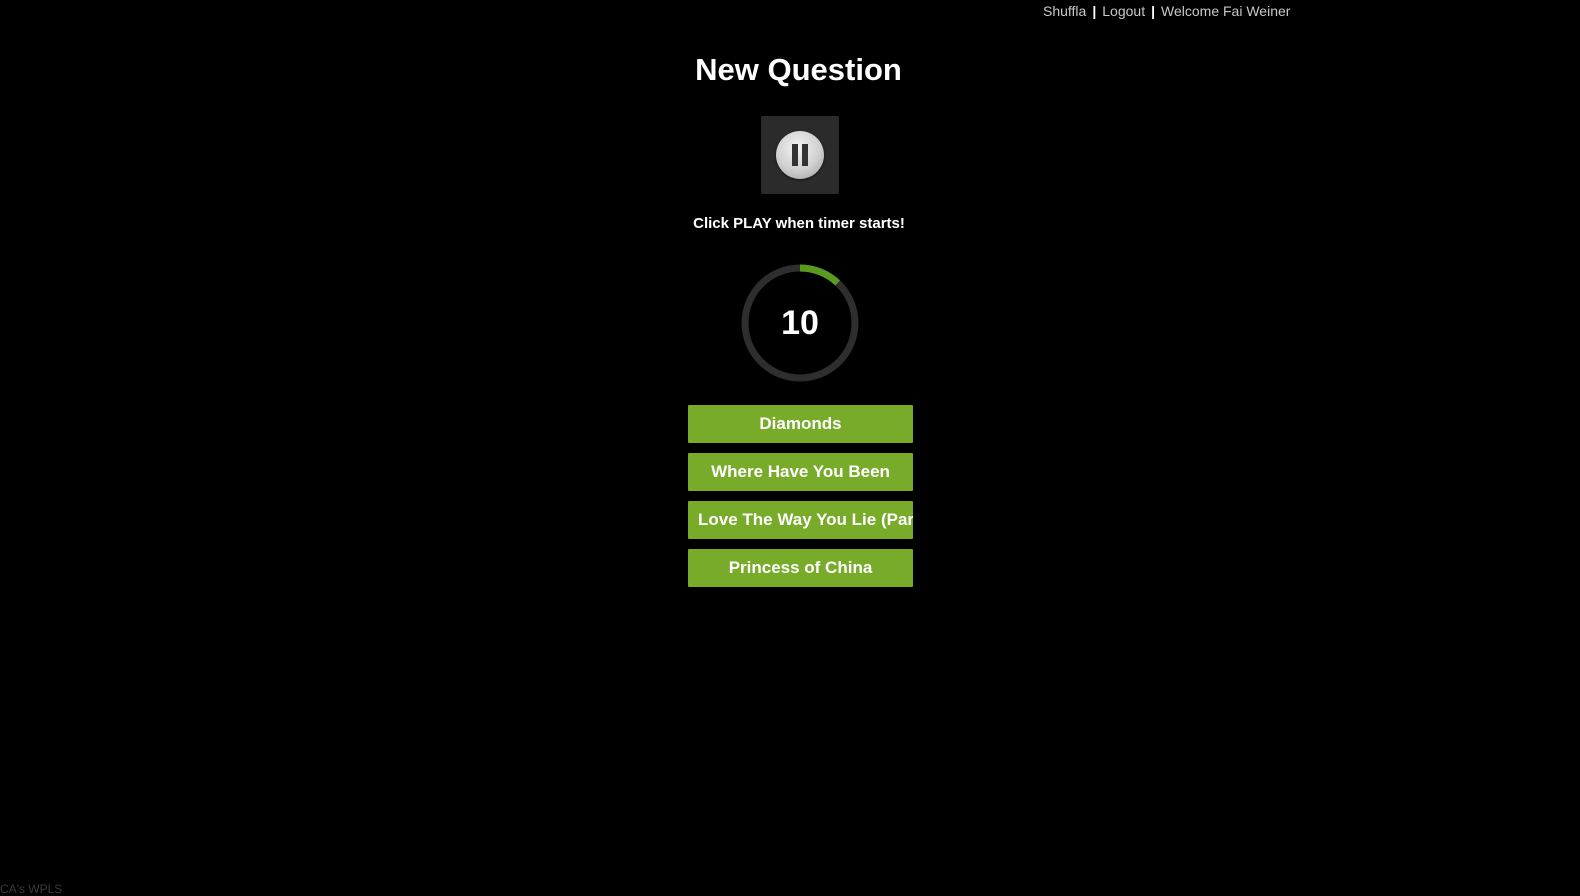 This screenshot has height=896, width=1580. Describe the element at coordinates (1064, 11) in the screenshot. I see `brand-link: Shuffla` at that location.